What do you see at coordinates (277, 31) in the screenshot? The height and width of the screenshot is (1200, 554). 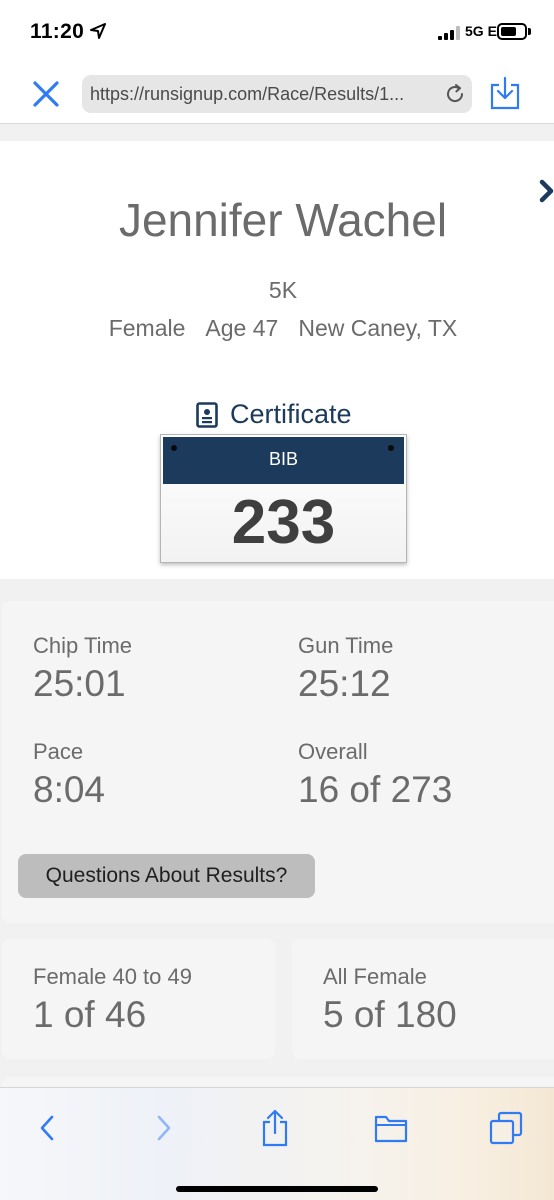 I see `status-bar: 11:20 5G E` at bounding box center [277, 31].